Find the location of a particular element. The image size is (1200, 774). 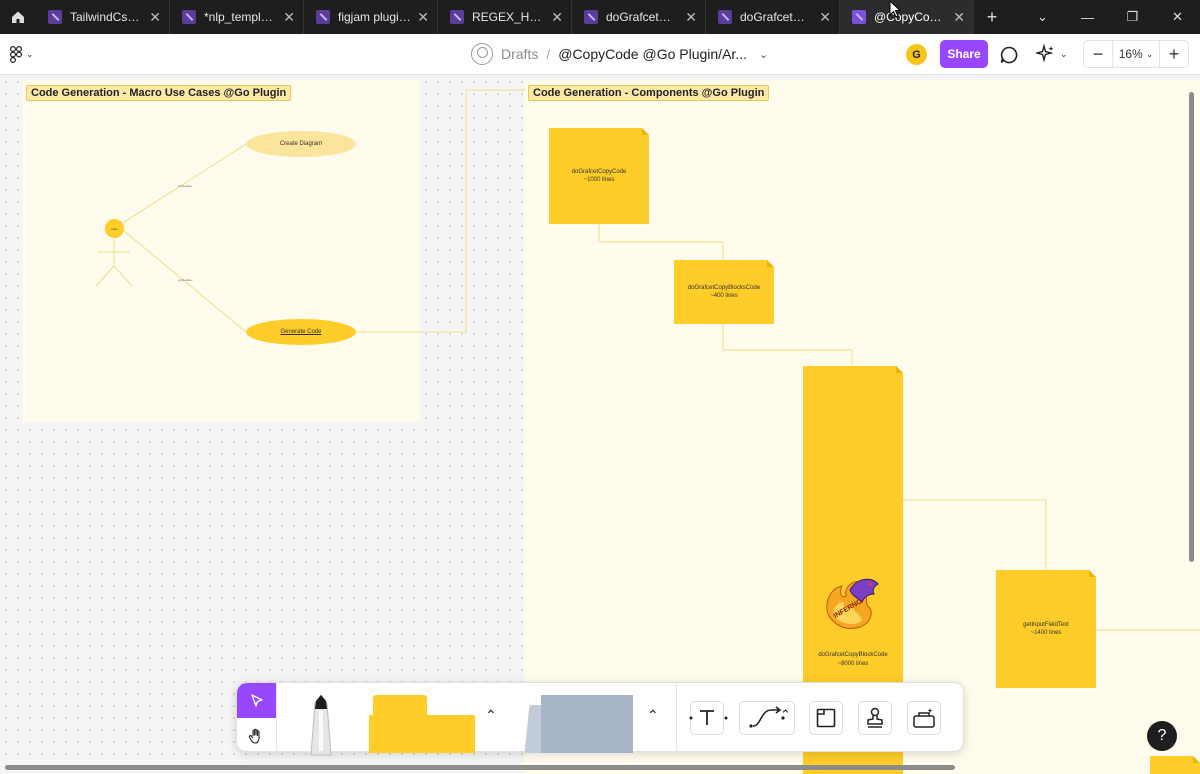

tab-figjam-plugin: figjam plugin ... ✕ is located at coordinates (371, 17).